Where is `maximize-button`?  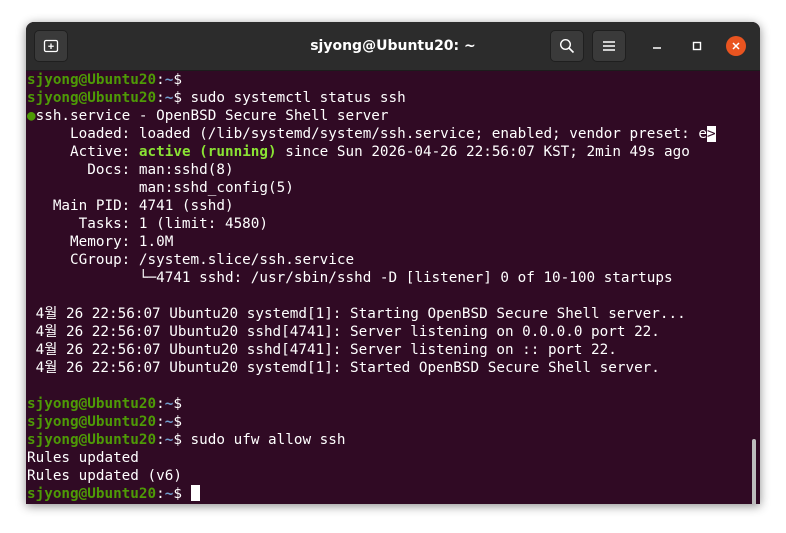
maximize-button is located at coordinates (697, 46).